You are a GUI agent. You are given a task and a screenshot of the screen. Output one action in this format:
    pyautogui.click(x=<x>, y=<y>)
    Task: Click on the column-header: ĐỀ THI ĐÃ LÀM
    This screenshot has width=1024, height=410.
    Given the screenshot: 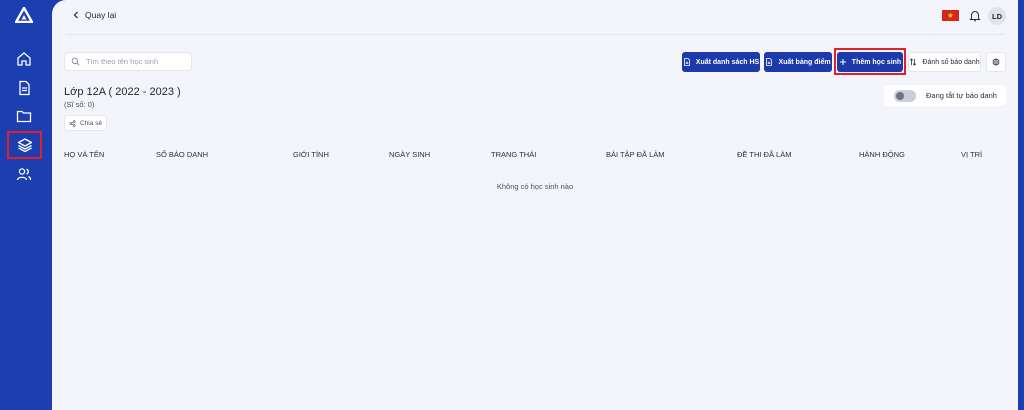 What is the action you would take?
    pyautogui.click(x=764, y=154)
    